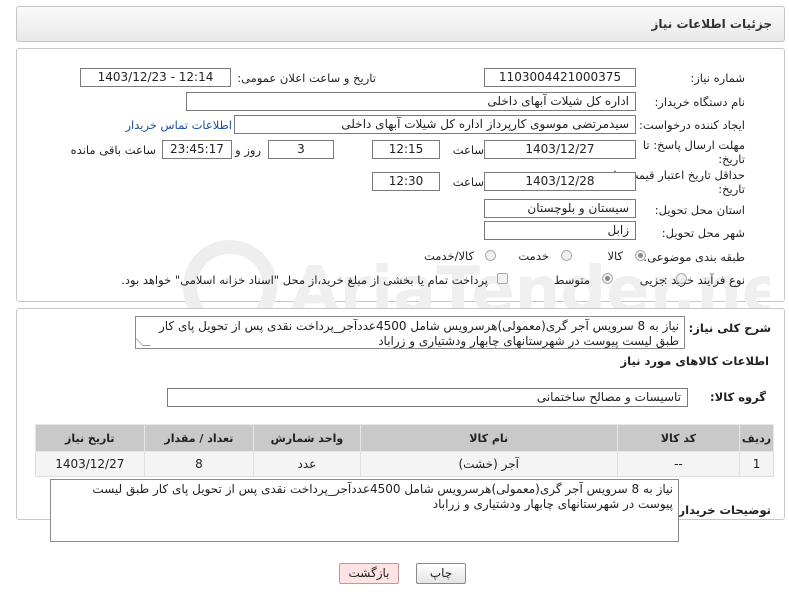 Image resolution: width=789 pixels, height=598 pixels. What do you see at coordinates (560, 208) in the screenshot?
I see `province-field: سیستان و بلوچستان` at bounding box center [560, 208].